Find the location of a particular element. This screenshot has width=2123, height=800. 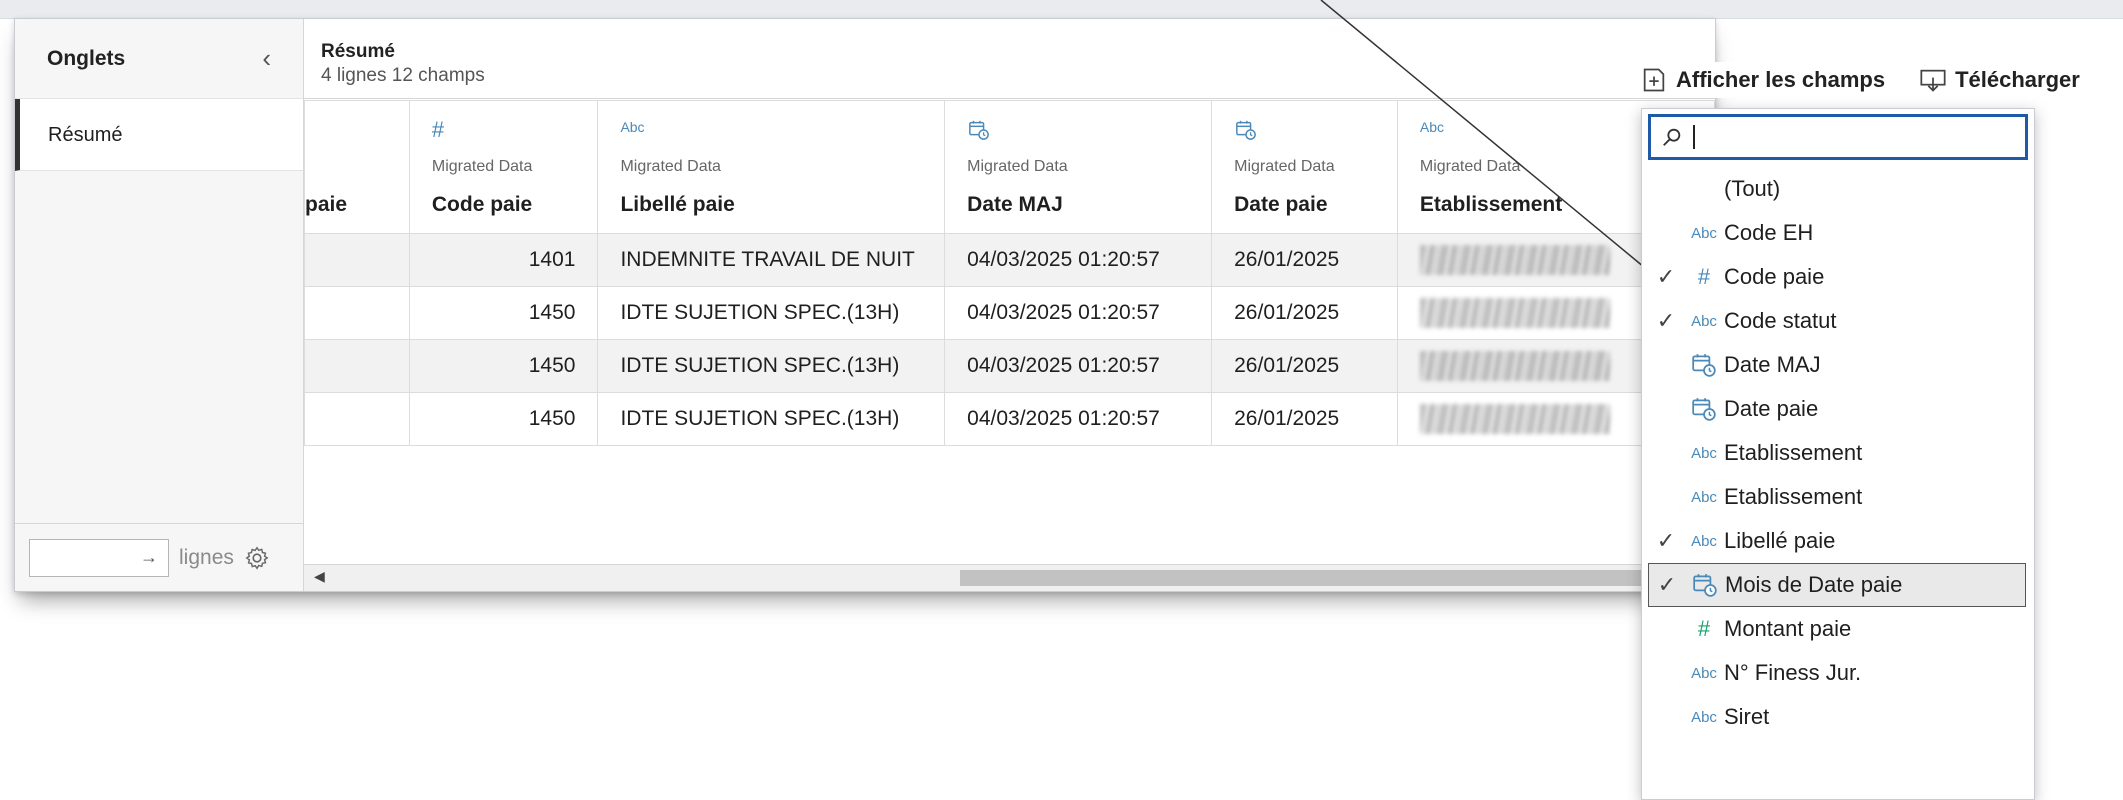

field-option: Date paie is located at coordinates (1837, 409).